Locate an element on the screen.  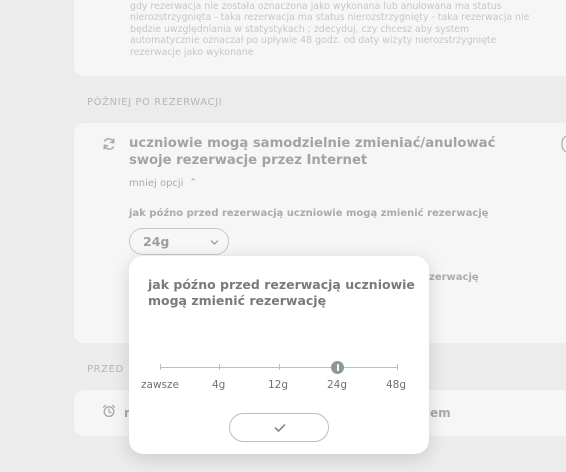
chevron-down-icon is located at coordinates (214, 242).